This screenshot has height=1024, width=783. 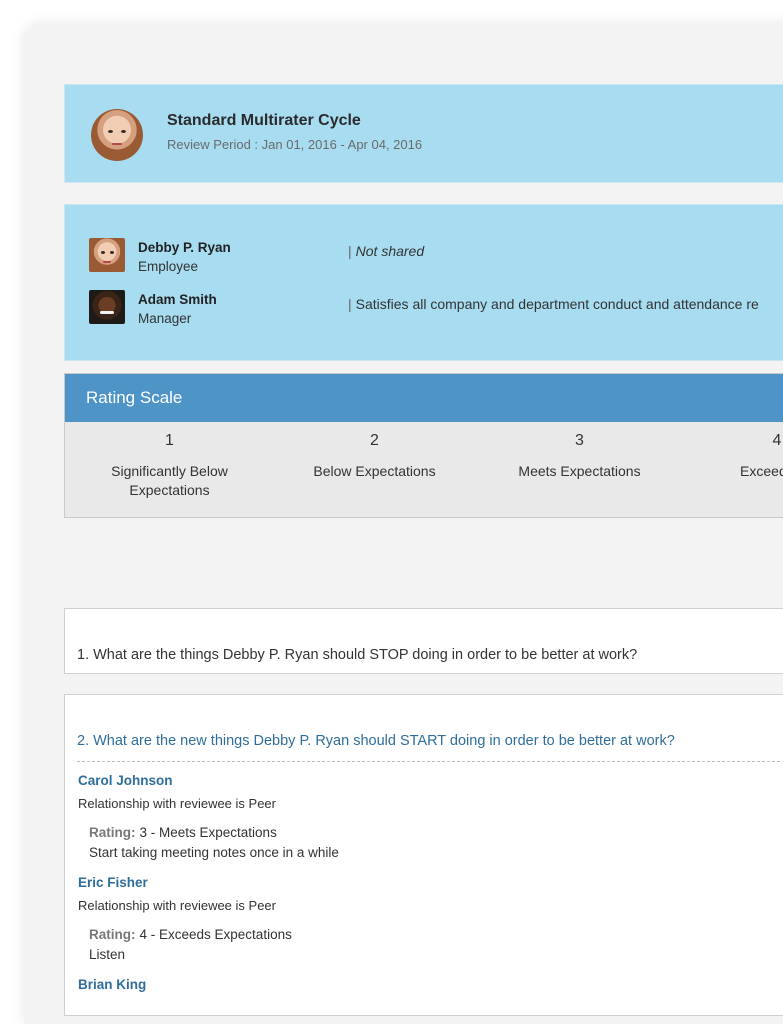 I want to click on rating-scale-item: 2 Below Expectations, so click(x=374, y=455).